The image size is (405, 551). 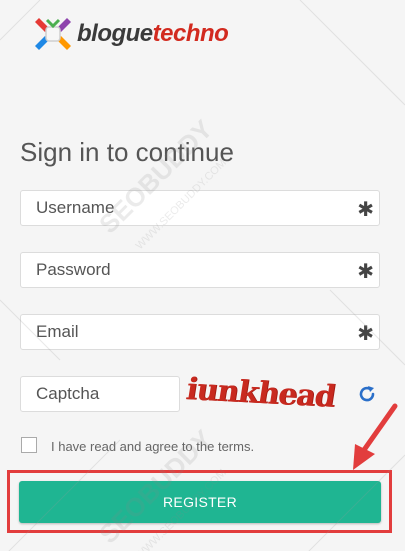 I want to click on page-title: Sign in to continue, so click(x=127, y=152).